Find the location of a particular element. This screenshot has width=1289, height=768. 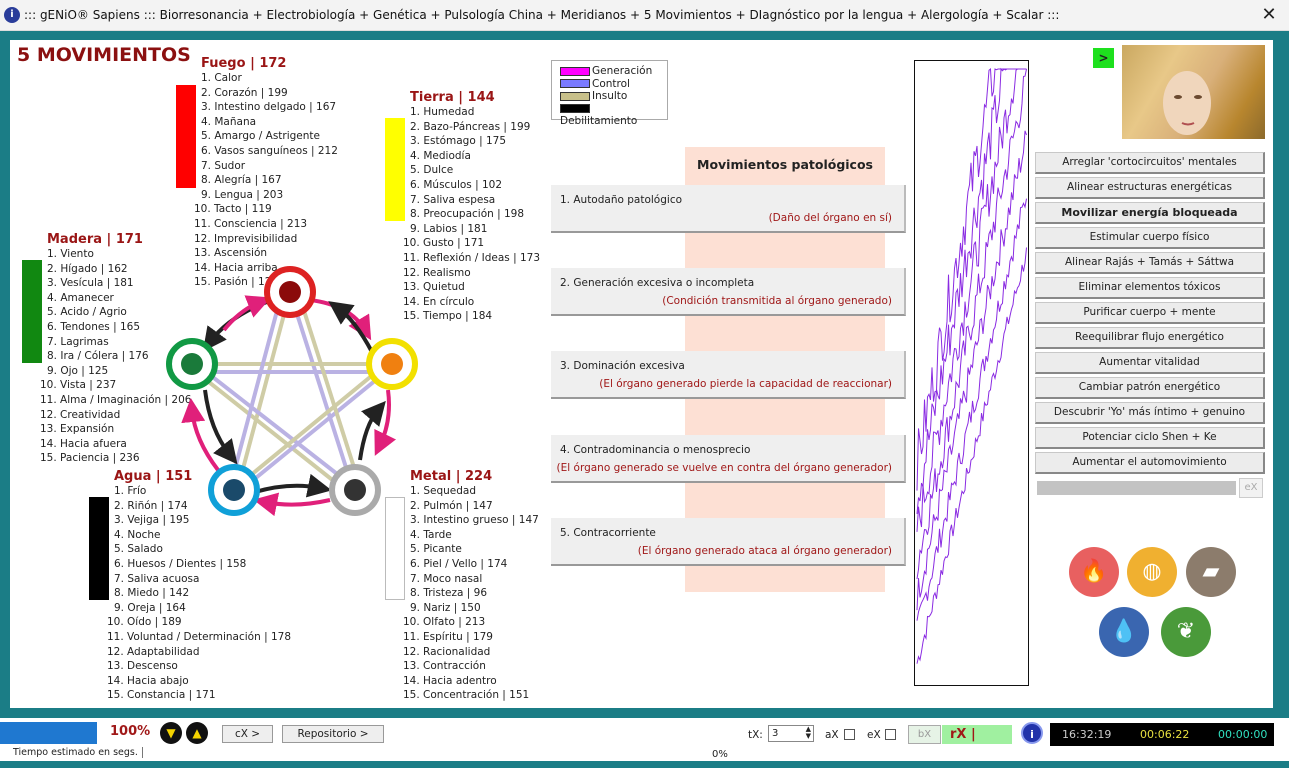

water-node is located at coordinates (234, 490).